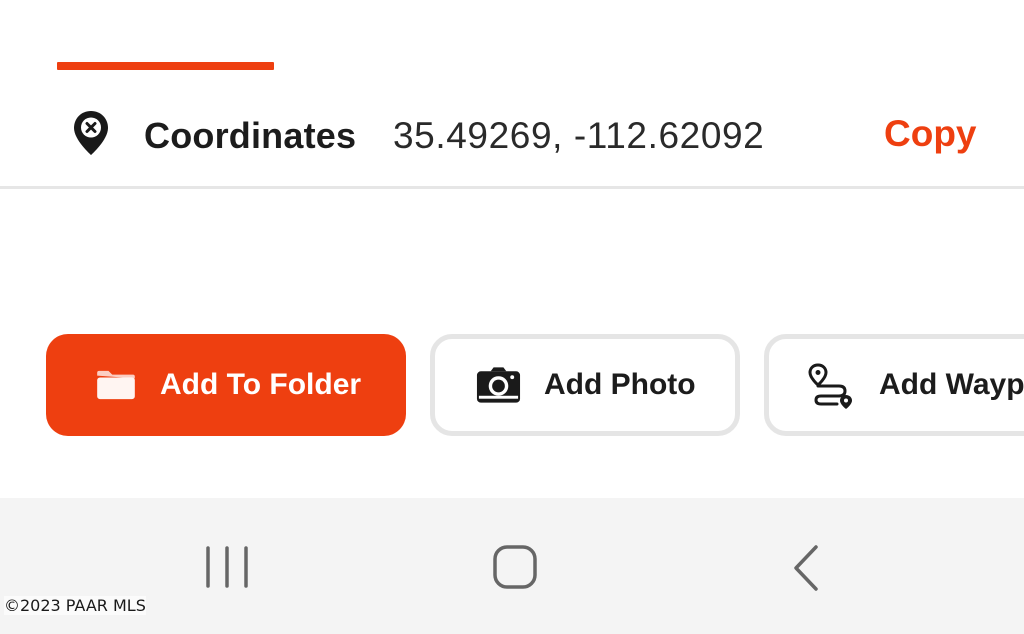  I want to click on camera-icon, so click(498, 385).